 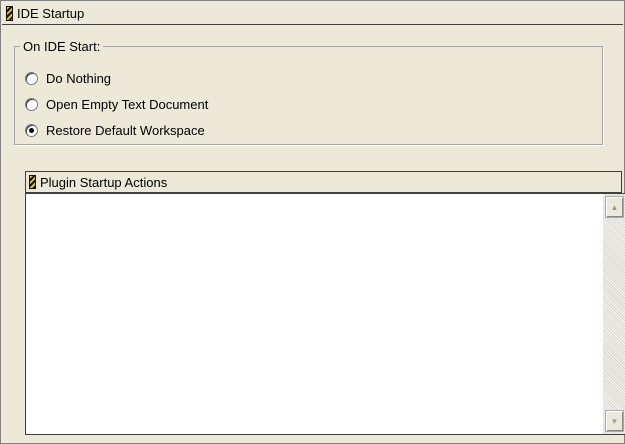 I want to click on radio-restore-default-workspace: Restore Default Workspace, so click(x=115, y=130).